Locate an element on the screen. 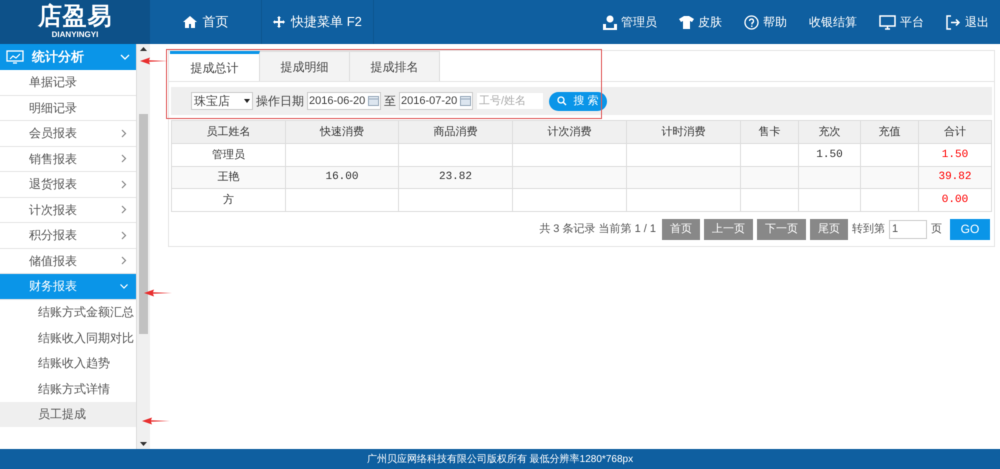  user-icon is located at coordinates (610, 22).